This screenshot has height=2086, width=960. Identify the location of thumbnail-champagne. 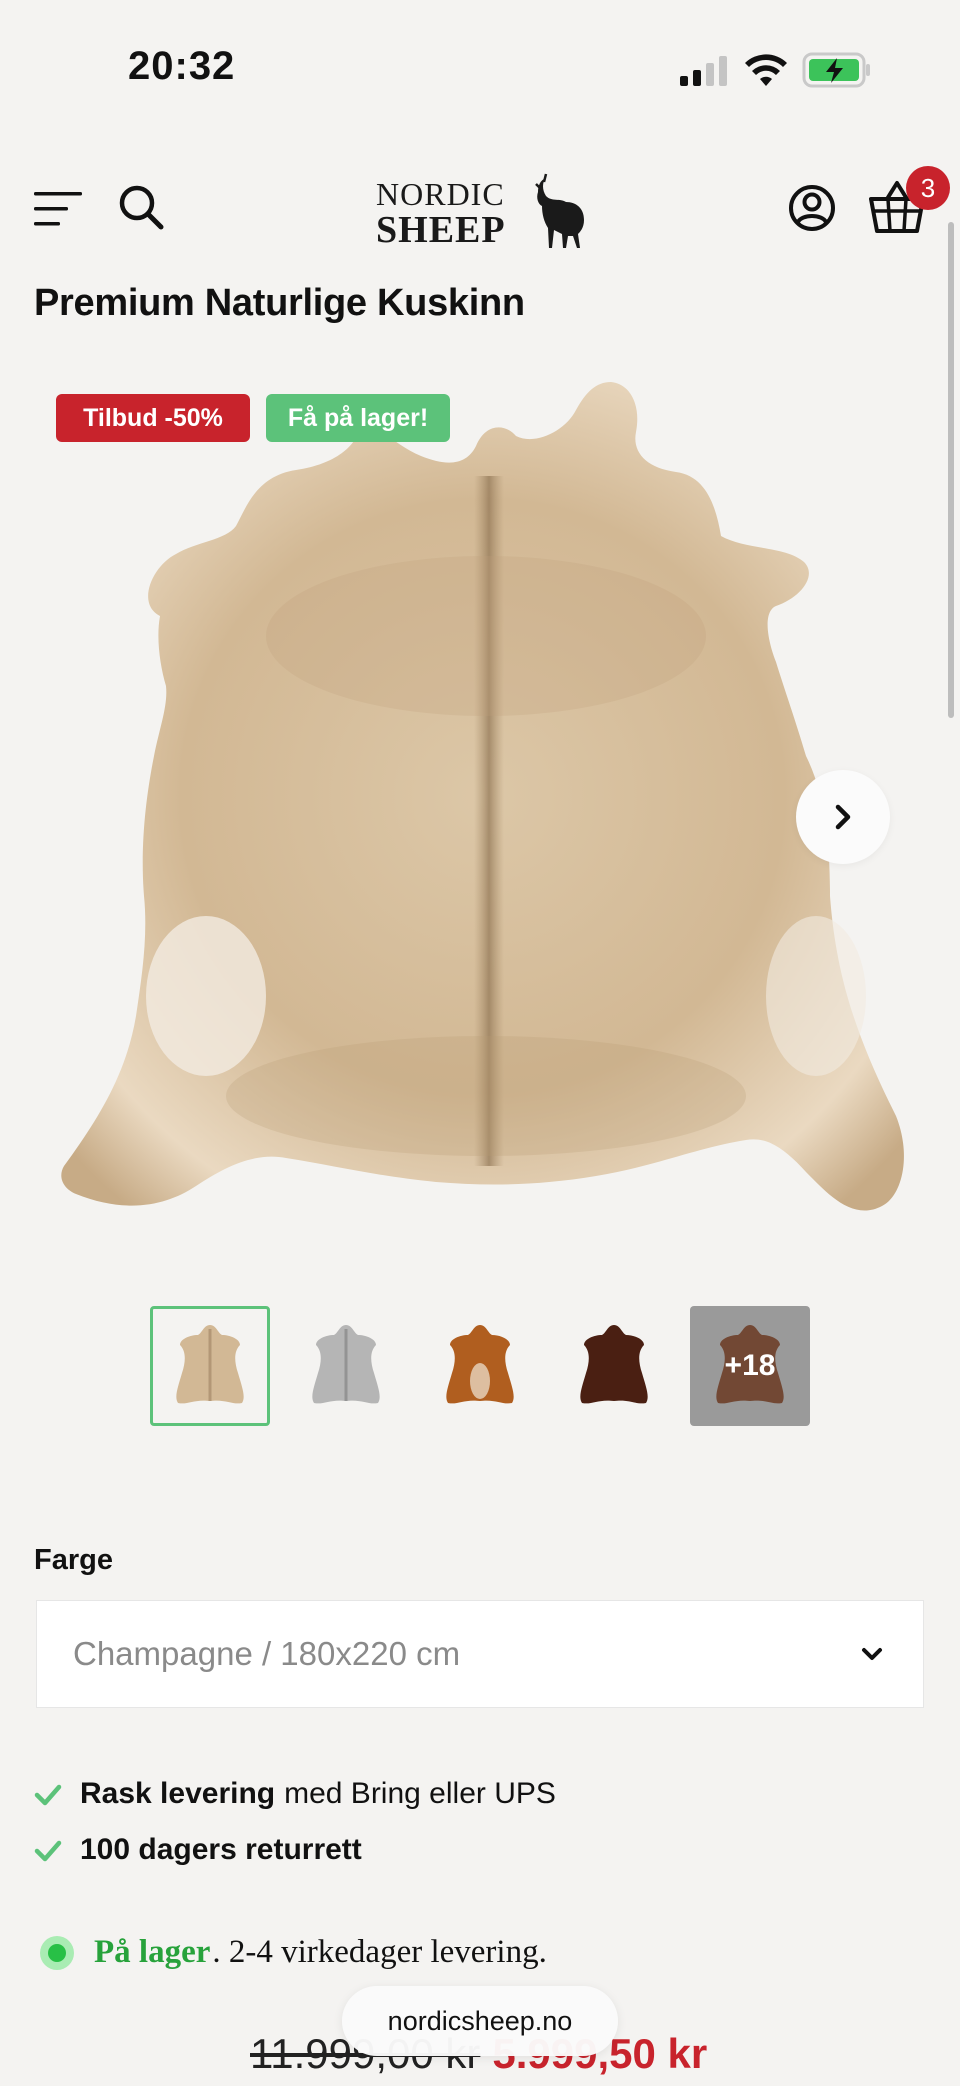
(210, 1366).